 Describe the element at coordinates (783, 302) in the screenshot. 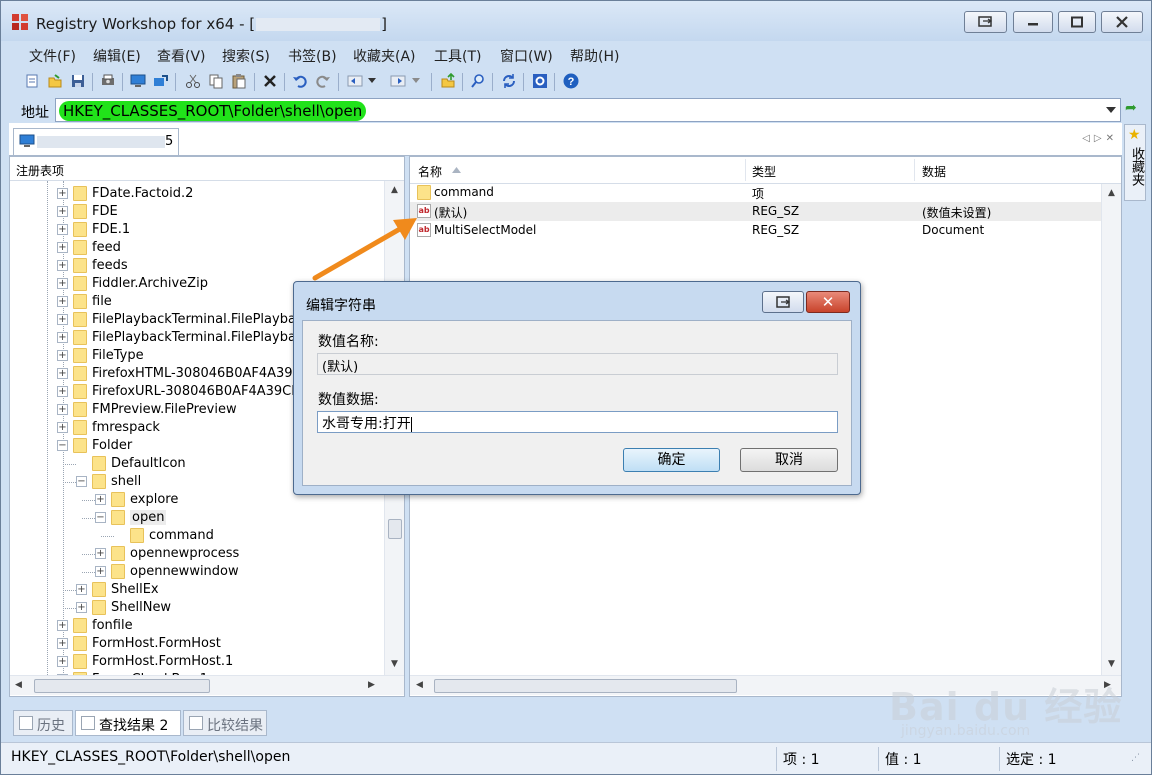

I see `dialog-help-button` at that location.